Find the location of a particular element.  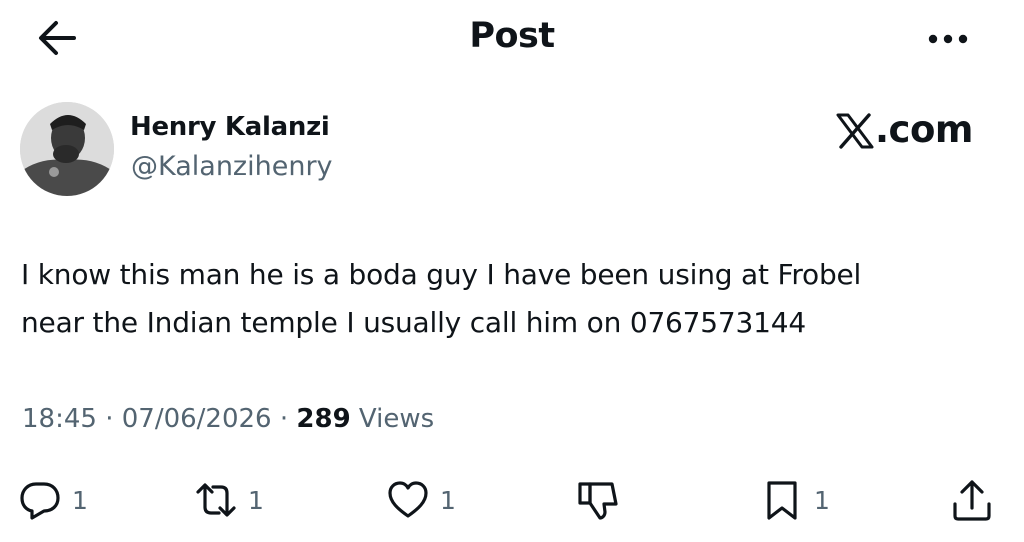

views-label: Views is located at coordinates (392, 419).